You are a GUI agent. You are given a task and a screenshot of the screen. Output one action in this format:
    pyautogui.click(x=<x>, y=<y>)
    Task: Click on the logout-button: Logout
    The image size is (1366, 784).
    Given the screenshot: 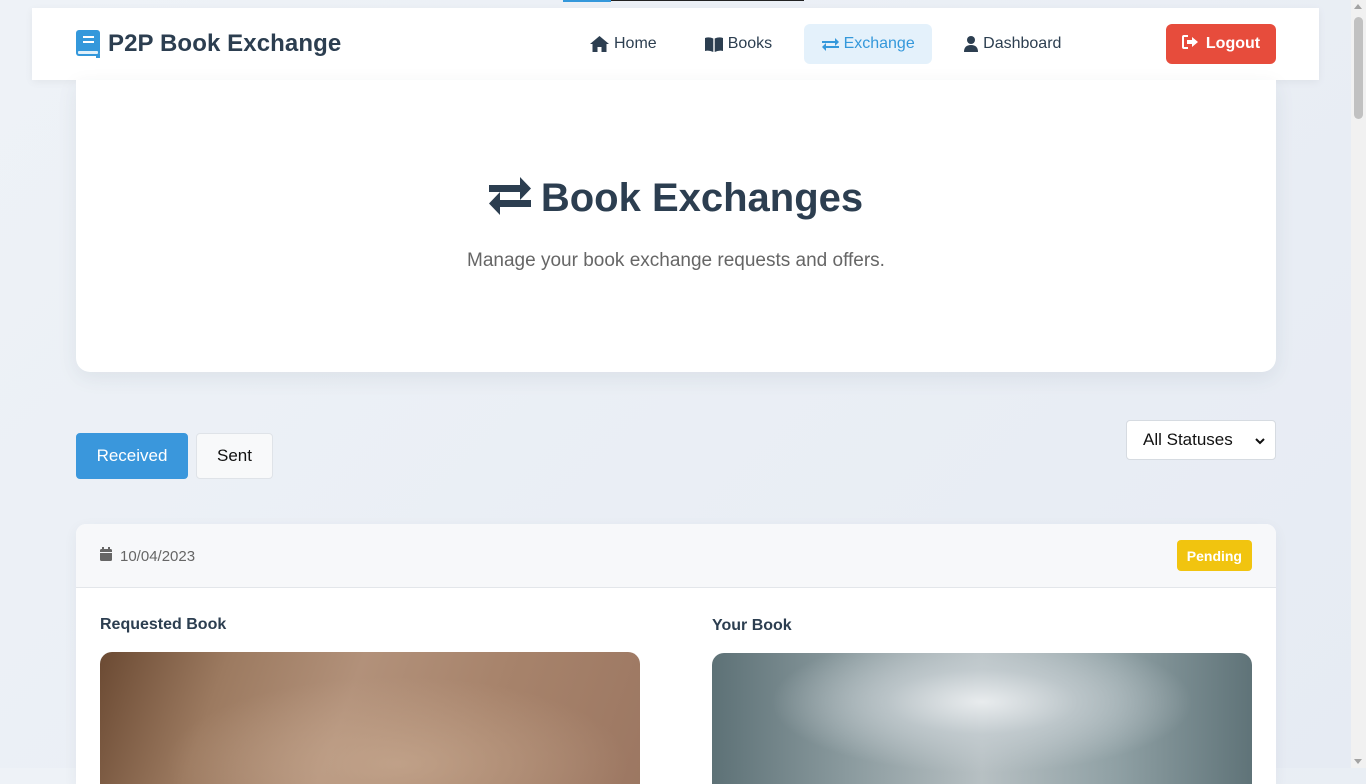 What is the action you would take?
    pyautogui.click(x=1221, y=44)
    